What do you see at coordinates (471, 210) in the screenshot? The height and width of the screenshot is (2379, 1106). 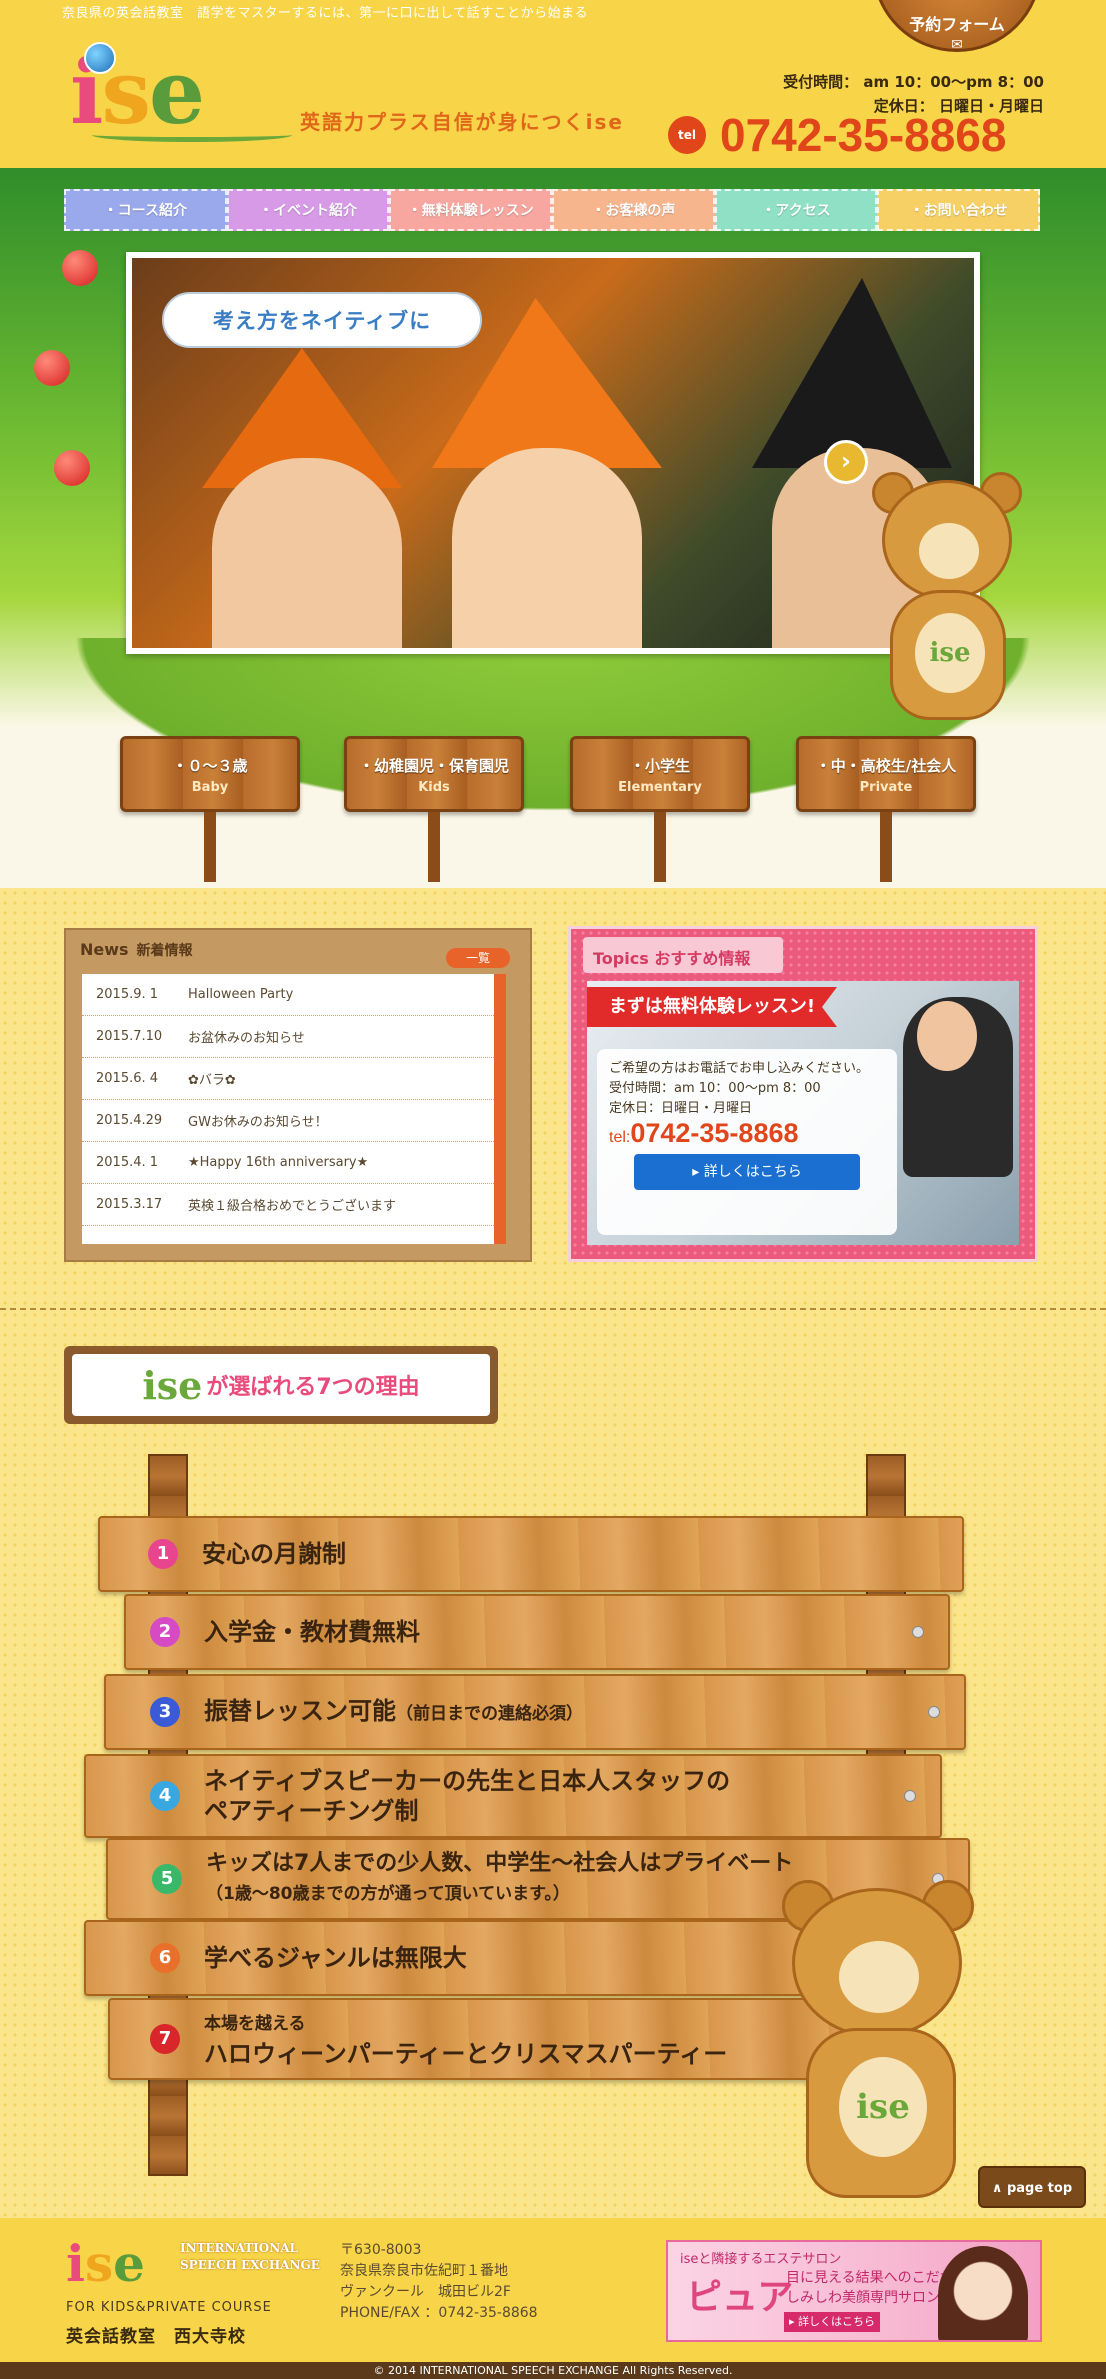 I see `nav-free-trial: ・無料体験レッスン` at bounding box center [471, 210].